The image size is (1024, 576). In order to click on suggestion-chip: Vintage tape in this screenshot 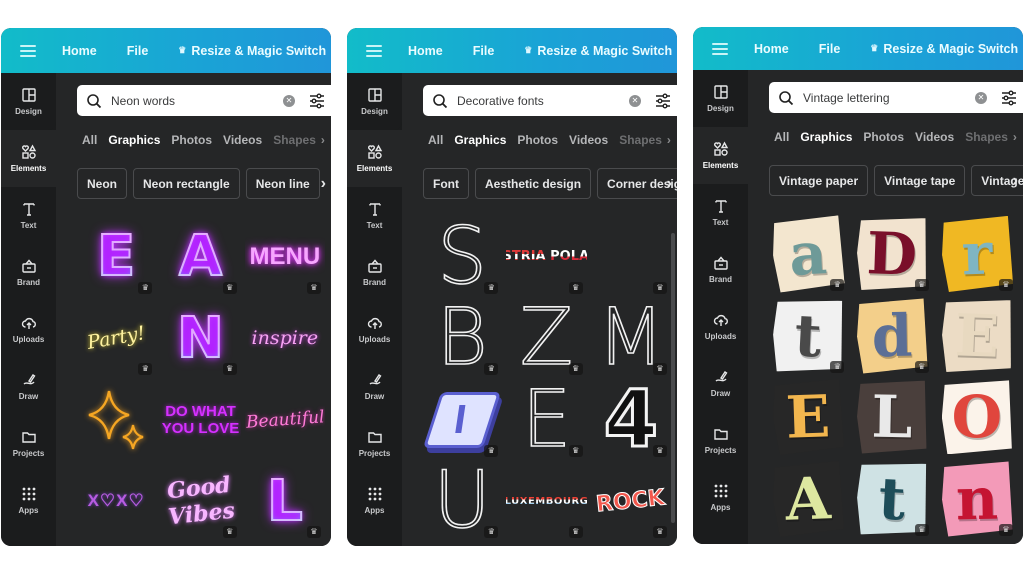, I will do `click(920, 180)`.